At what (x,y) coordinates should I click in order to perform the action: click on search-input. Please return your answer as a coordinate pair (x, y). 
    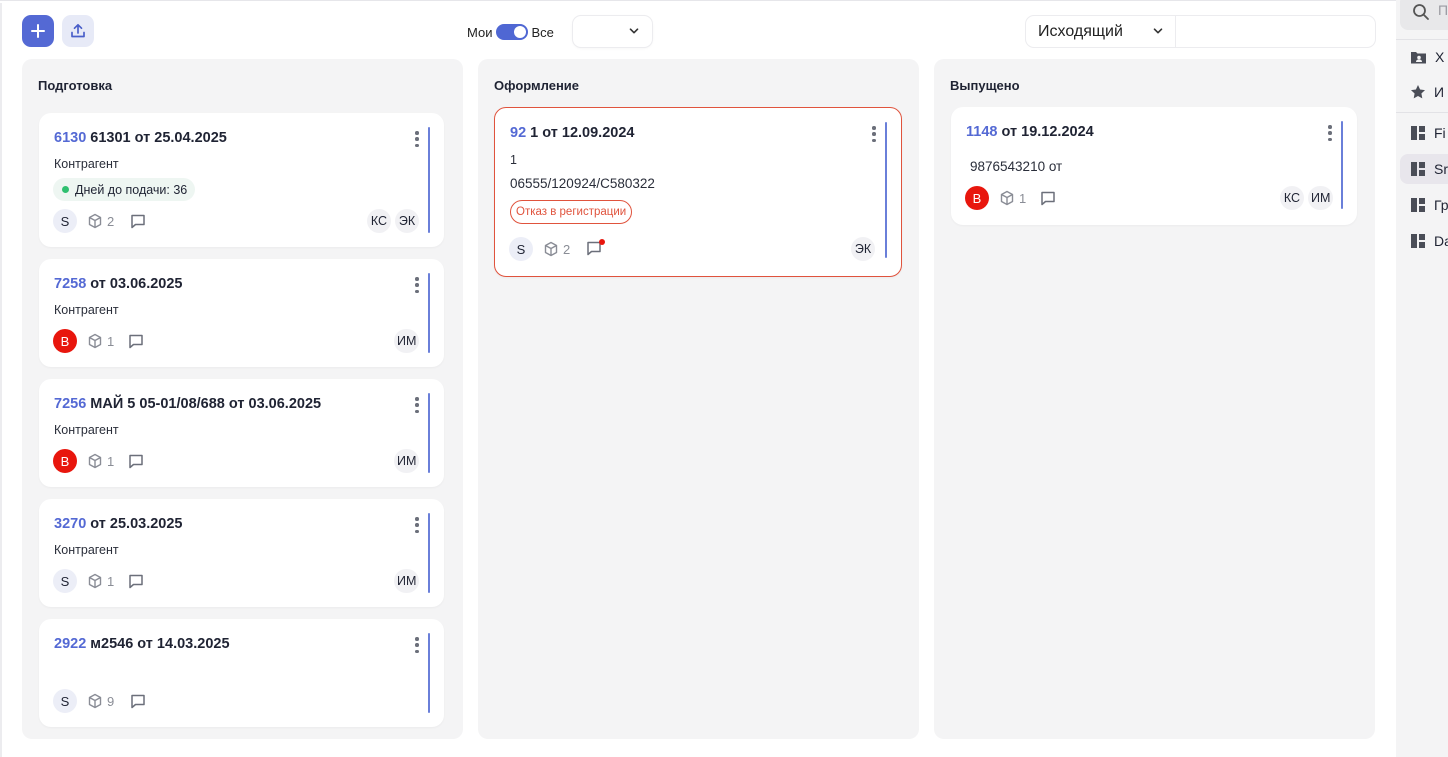
    Looking at the image, I should click on (1275, 31).